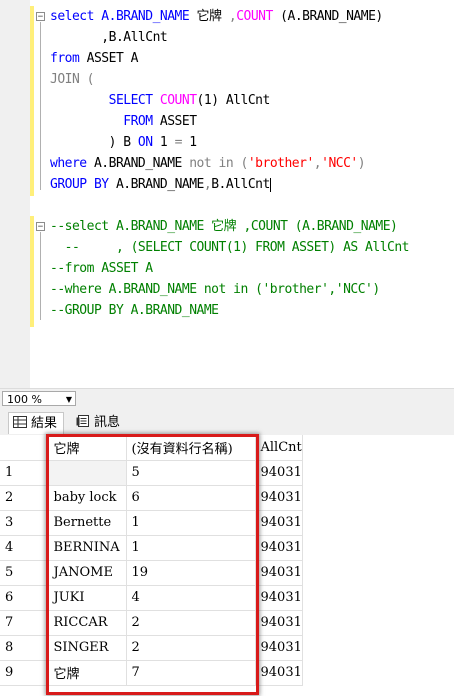  I want to click on row-number: 8, so click(24, 648).